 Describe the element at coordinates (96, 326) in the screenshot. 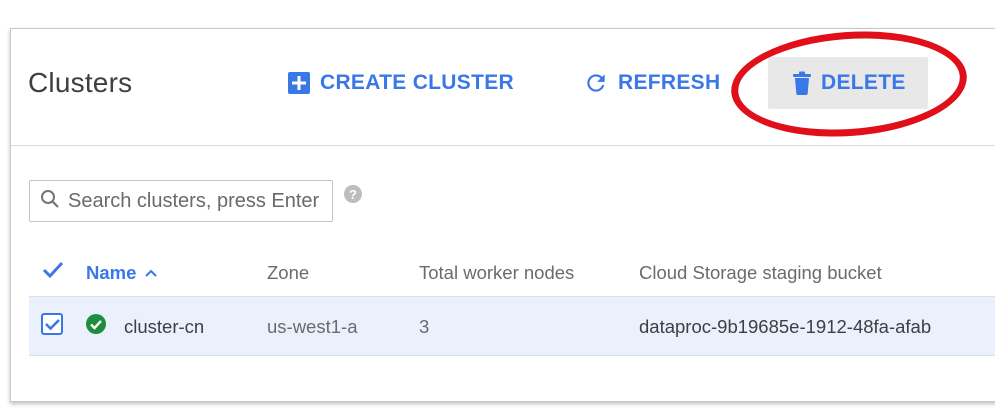

I see `status-ok-icon` at that location.